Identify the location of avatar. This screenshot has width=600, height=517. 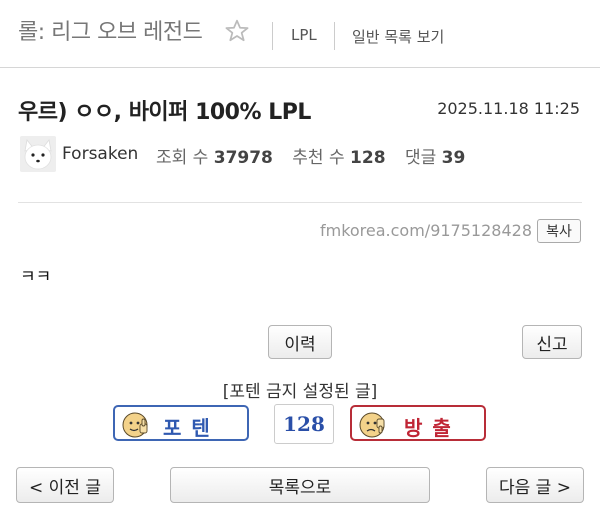
(38, 154).